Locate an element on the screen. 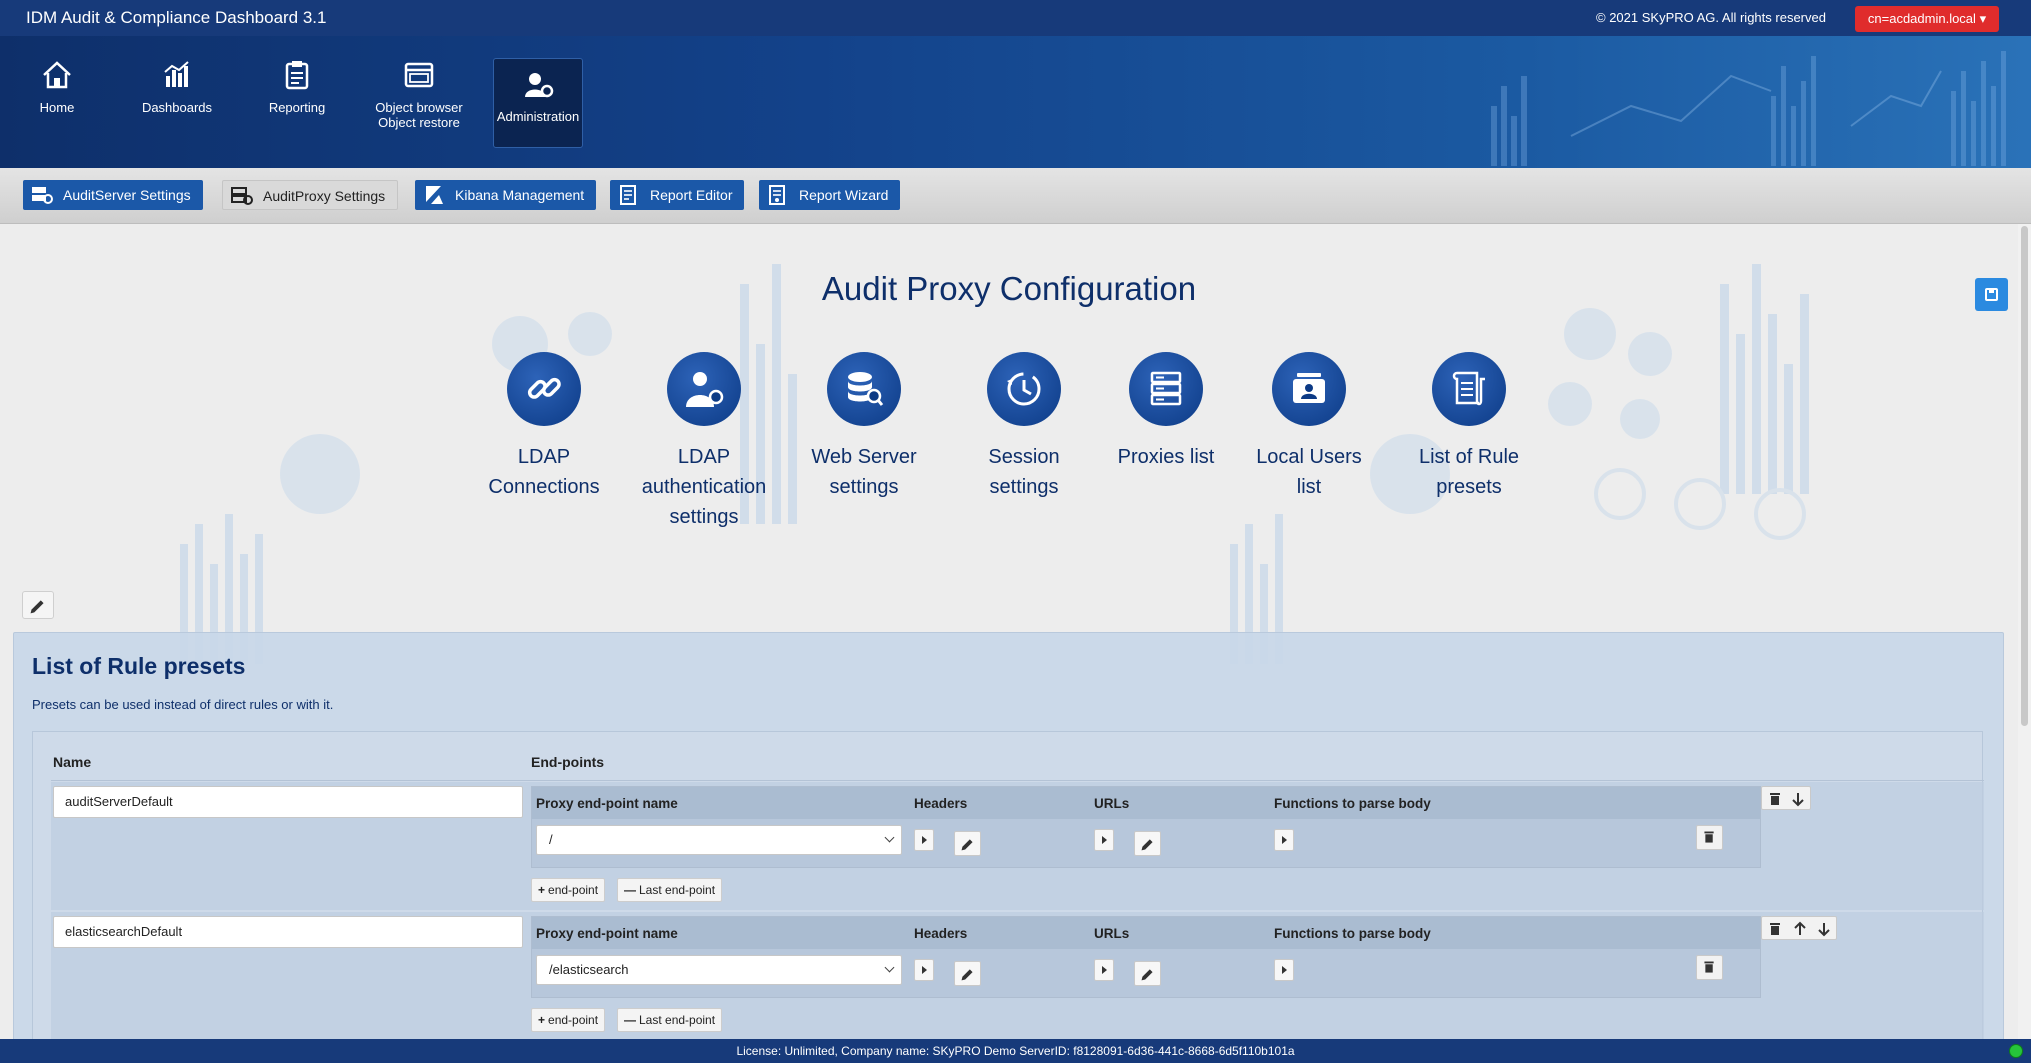  nav-reporting: Reporting is located at coordinates (297, 86).